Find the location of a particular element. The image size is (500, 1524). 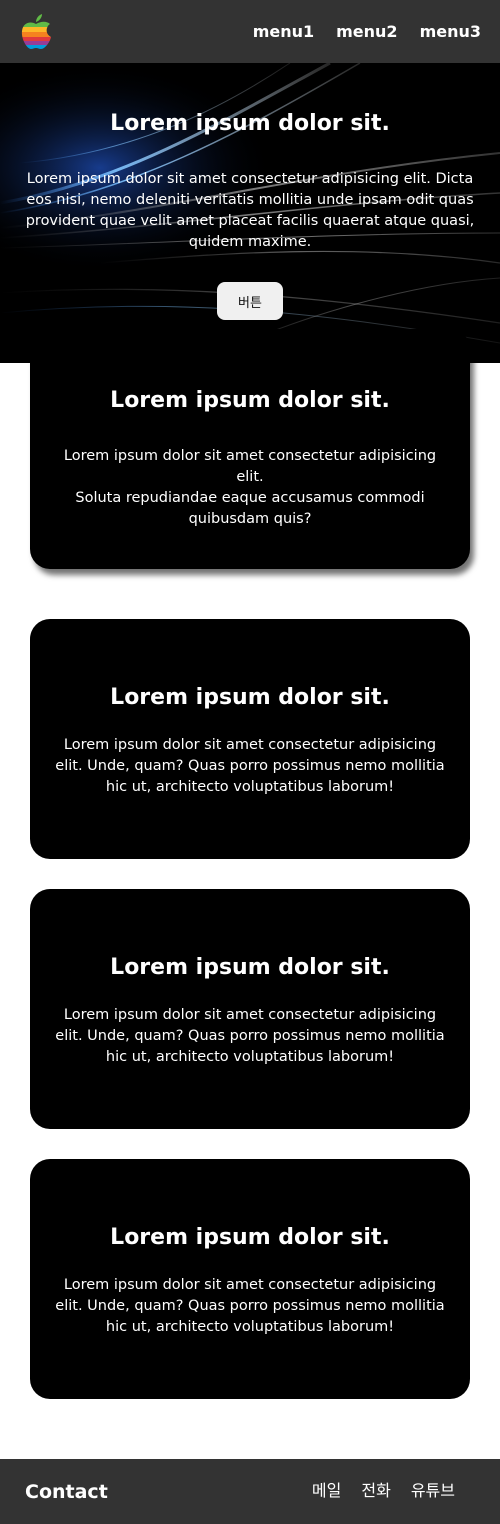

footer-links: 메일 전화 유튜브 is located at coordinates (383, 1489).